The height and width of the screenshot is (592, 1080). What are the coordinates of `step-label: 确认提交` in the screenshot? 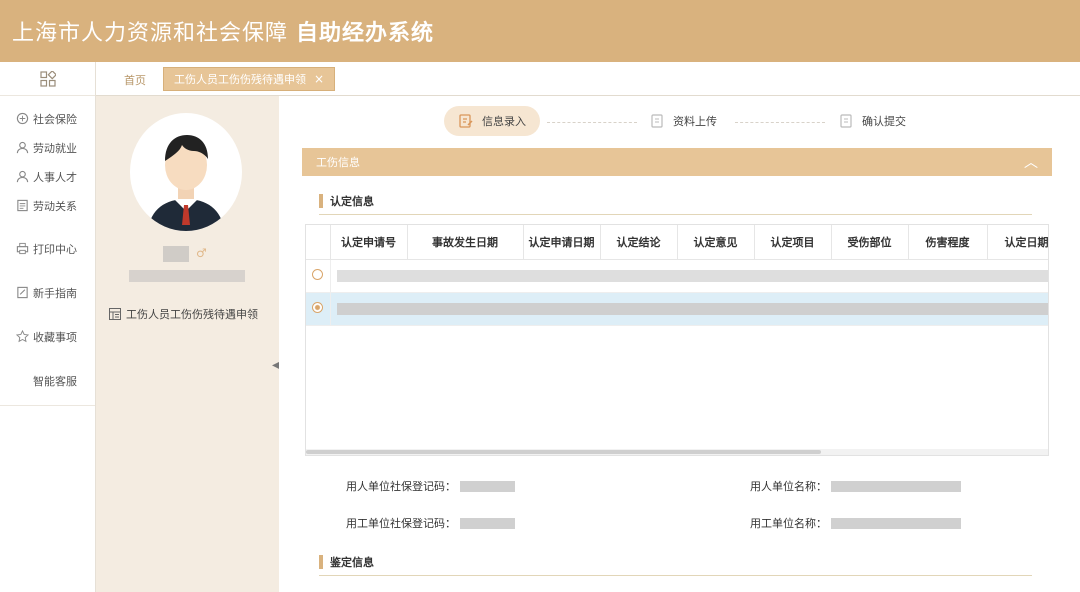 It's located at (884, 121).